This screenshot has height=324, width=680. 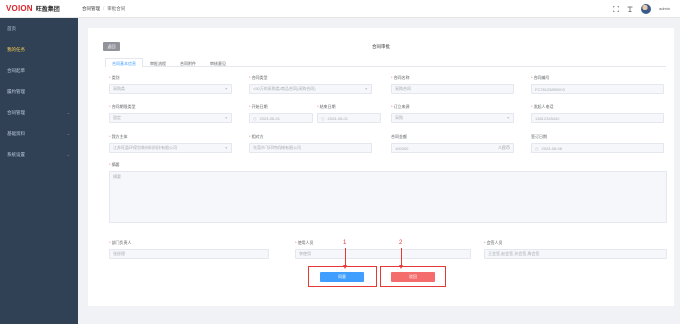 I want to click on sidebar-item-label: 我的任务, so click(x=16, y=49).